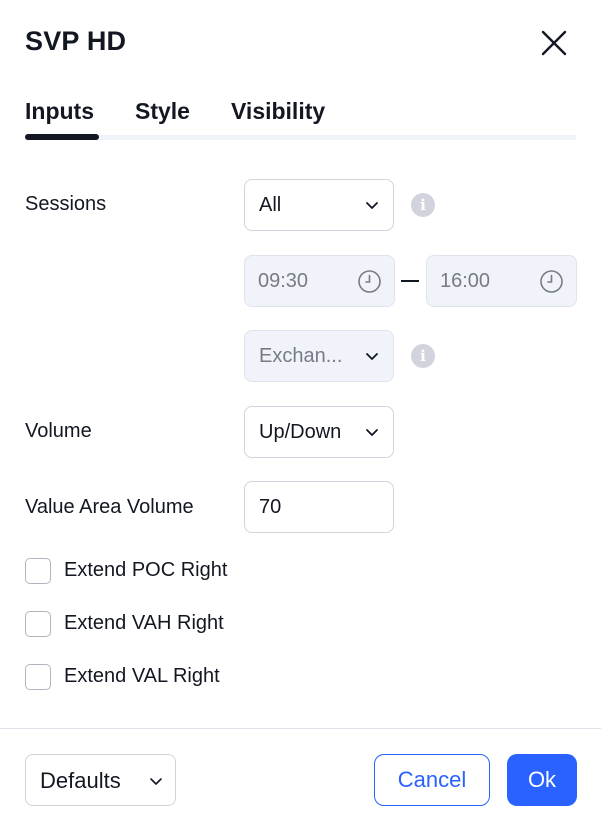 Image resolution: width=601 pixels, height=826 pixels. What do you see at coordinates (278, 111) in the screenshot?
I see `tab-visibility: Visibility` at bounding box center [278, 111].